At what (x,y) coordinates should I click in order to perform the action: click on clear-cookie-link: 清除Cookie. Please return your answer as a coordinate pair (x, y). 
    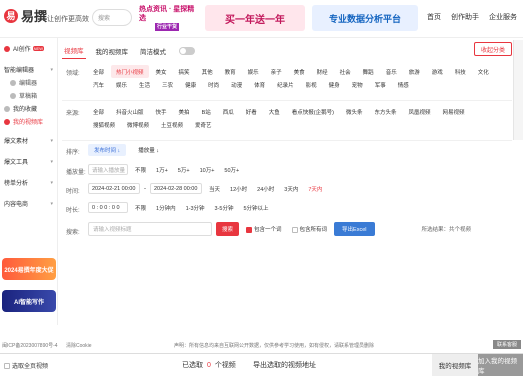
    Looking at the image, I should click on (79, 345).